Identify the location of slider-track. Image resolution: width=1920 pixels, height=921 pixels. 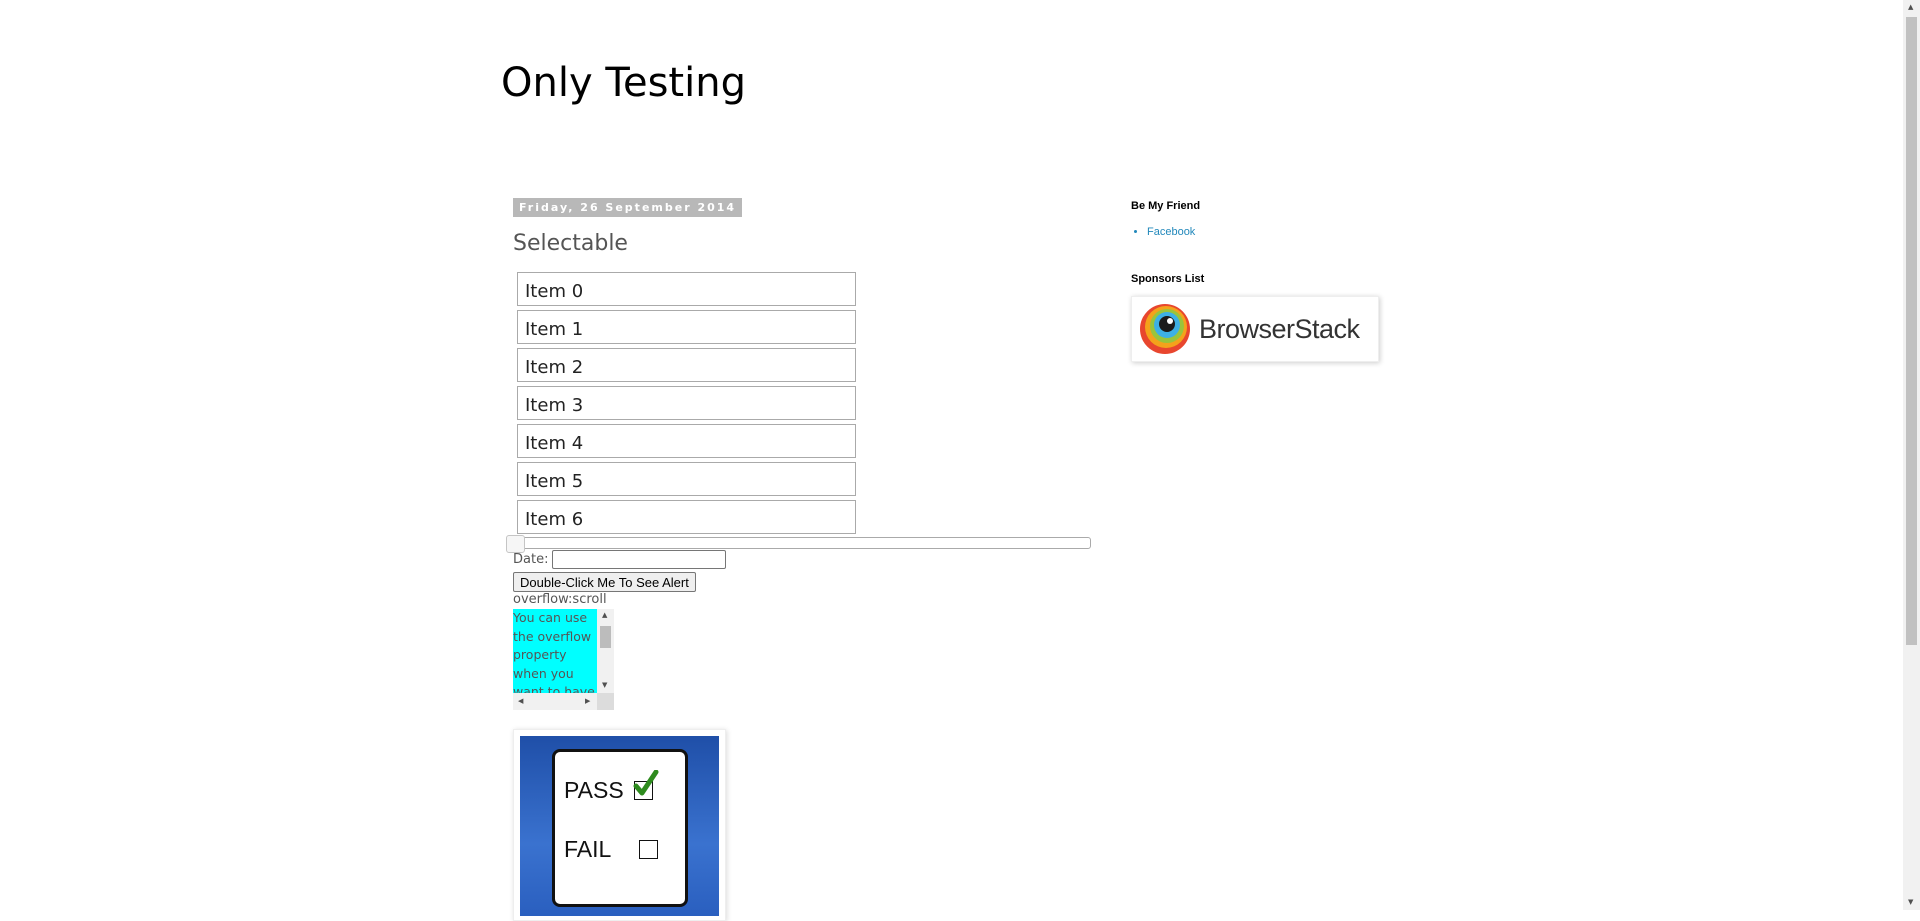
(798, 544).